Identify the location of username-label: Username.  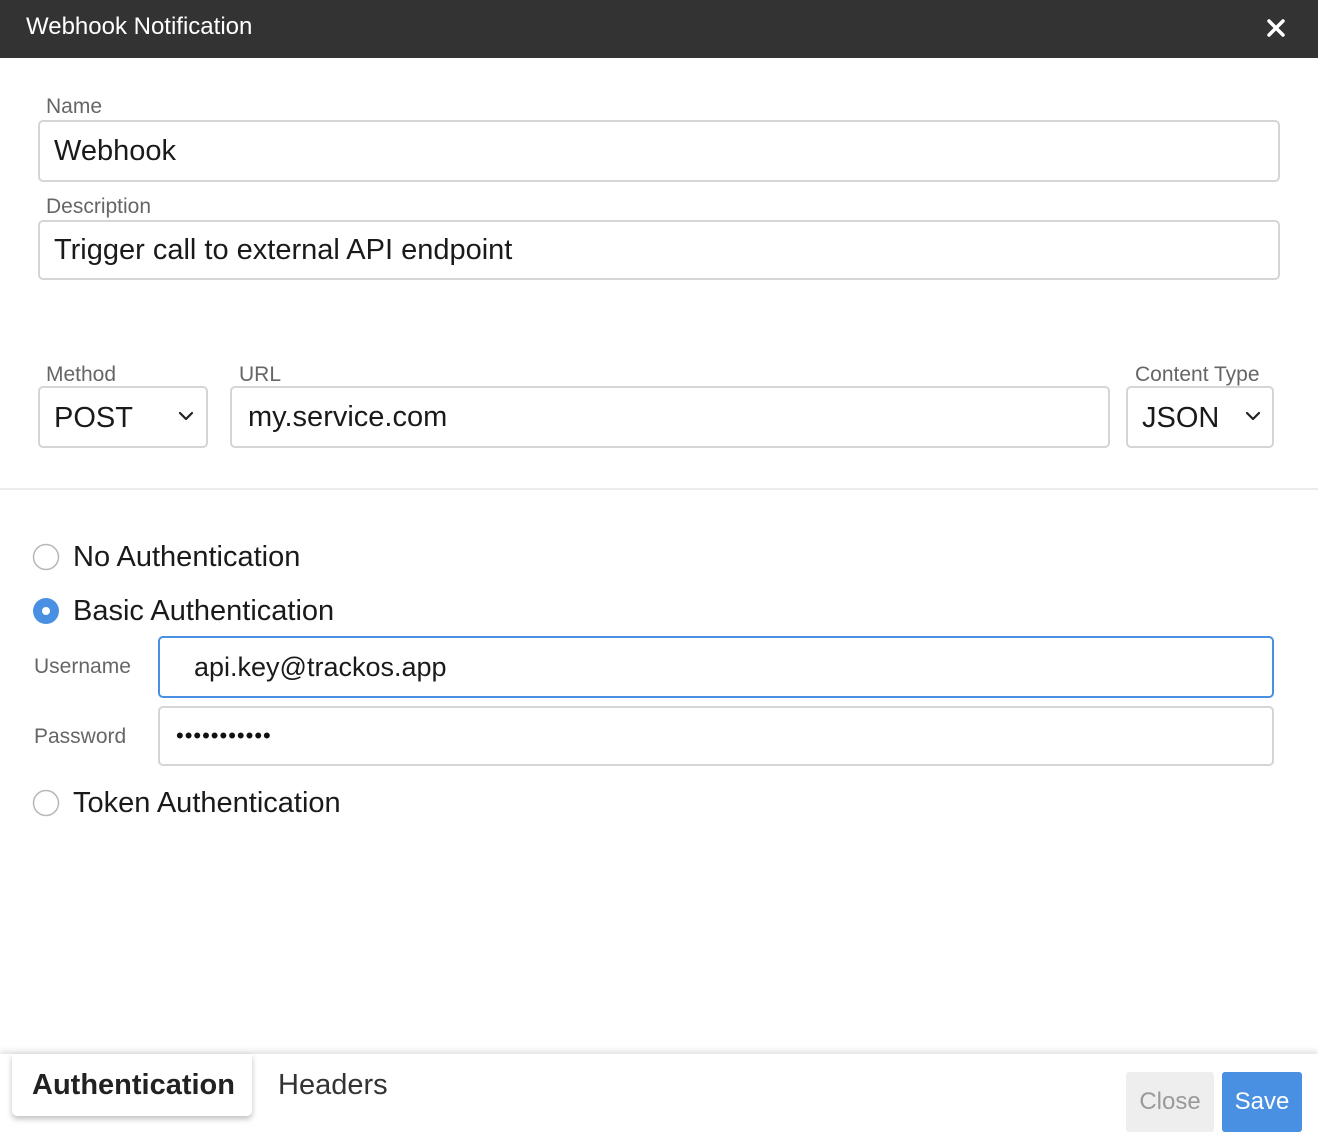
(82, 666).